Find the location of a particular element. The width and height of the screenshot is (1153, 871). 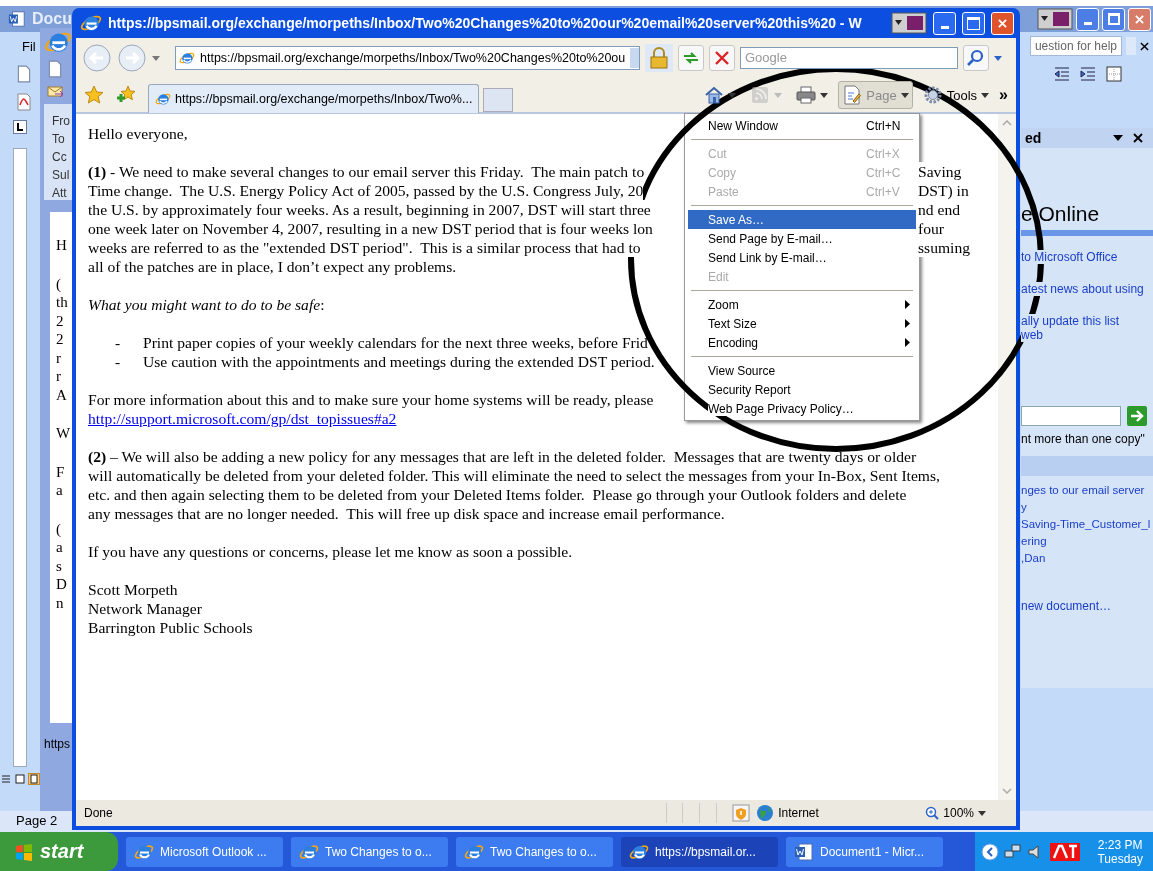

maximize-button is located at coordinates (973, 23).